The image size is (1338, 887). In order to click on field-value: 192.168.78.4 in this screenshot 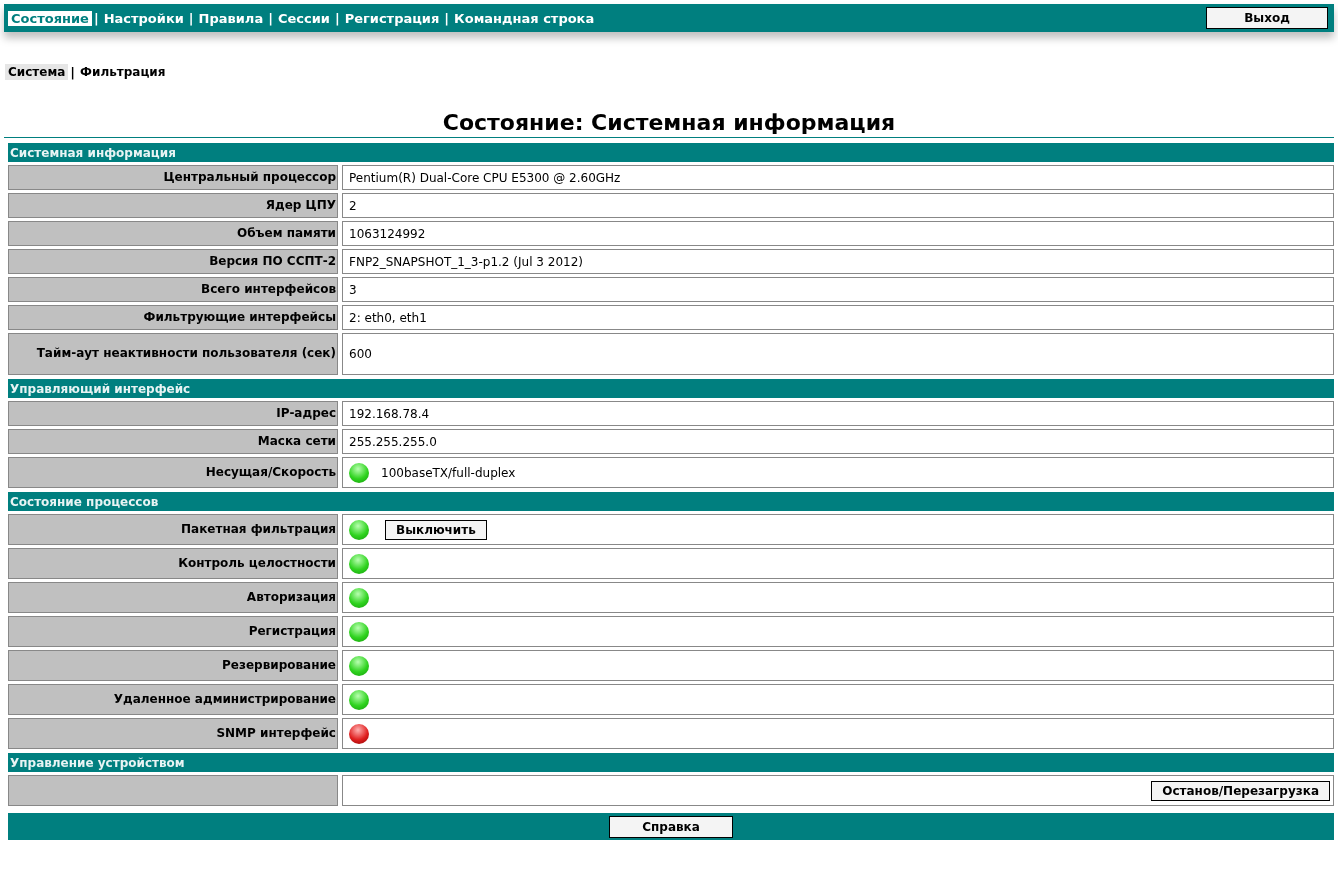, I will do `click(838, 413)`.